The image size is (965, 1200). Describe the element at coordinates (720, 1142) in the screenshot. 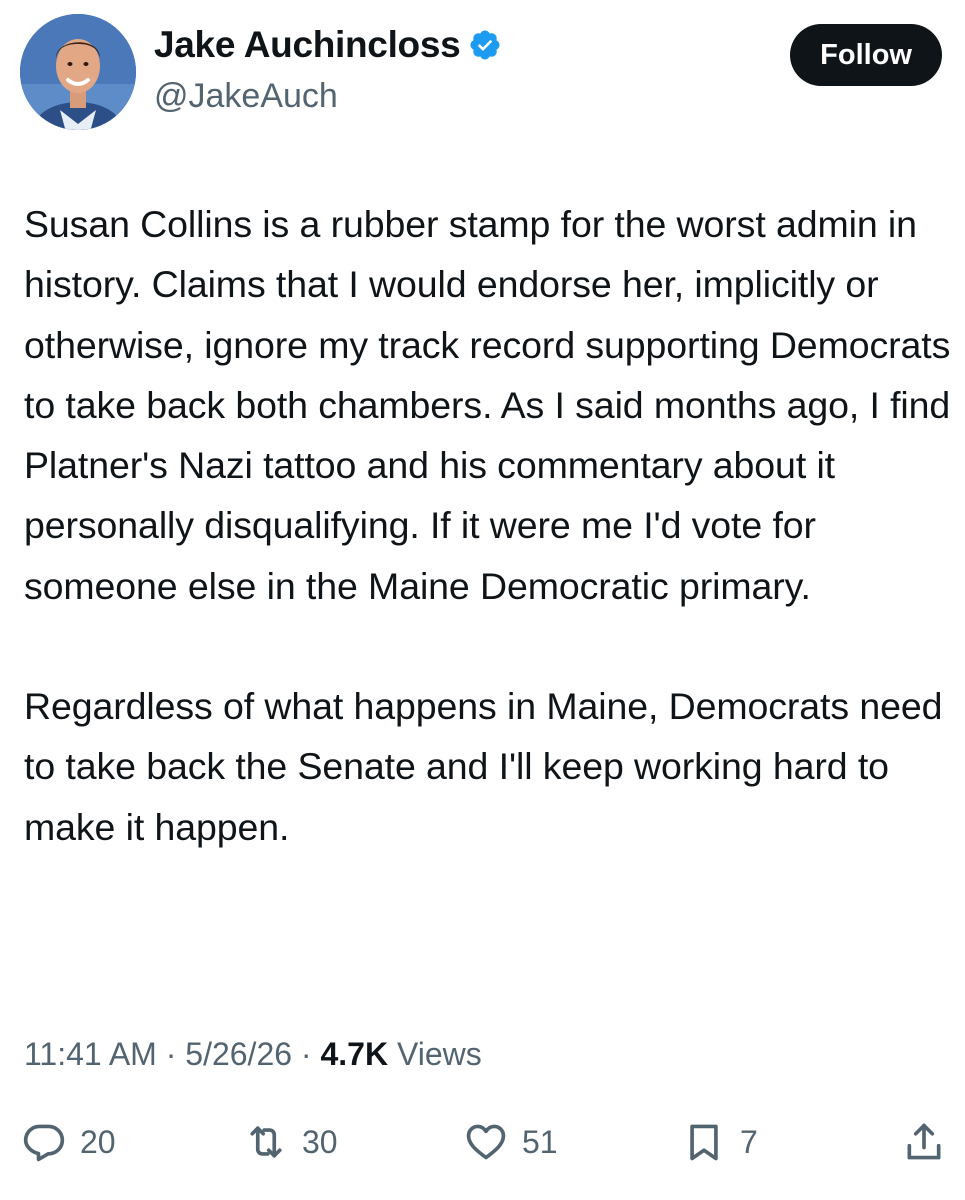

I see `bookmark-button: 7` at that location.